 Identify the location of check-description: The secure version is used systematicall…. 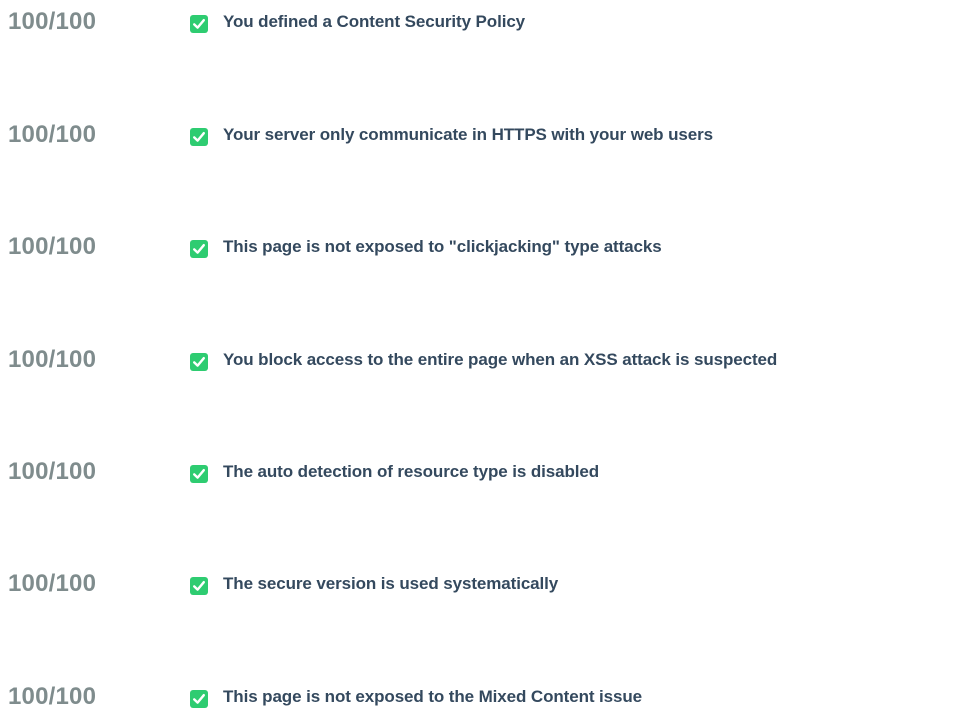
(391, 583).